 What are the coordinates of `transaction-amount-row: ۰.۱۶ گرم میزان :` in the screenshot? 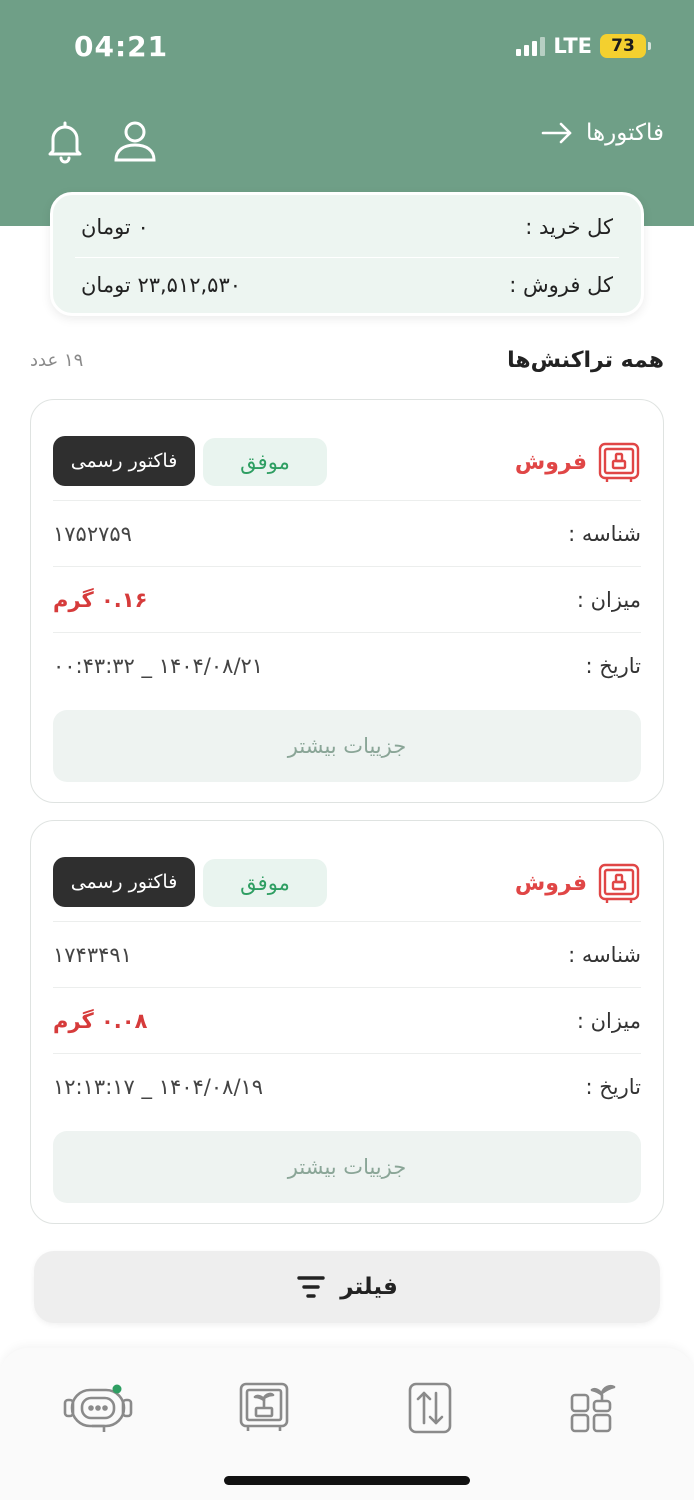 It's located at (347, 599).